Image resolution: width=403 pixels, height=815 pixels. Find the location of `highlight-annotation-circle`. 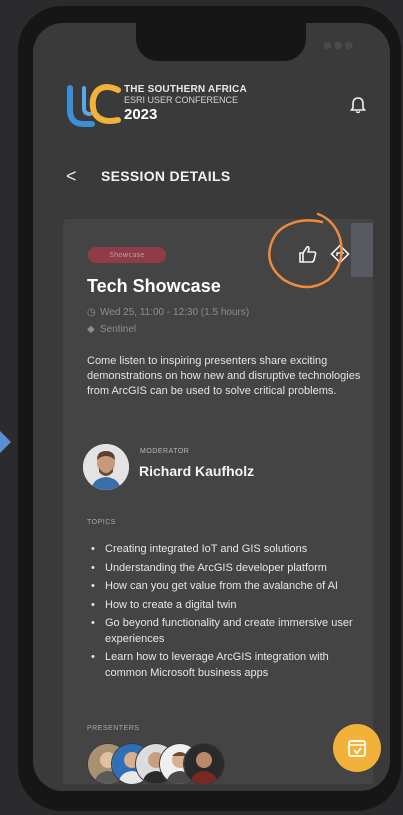

highlight-annotation-circle is located at coordinates (305, 250).